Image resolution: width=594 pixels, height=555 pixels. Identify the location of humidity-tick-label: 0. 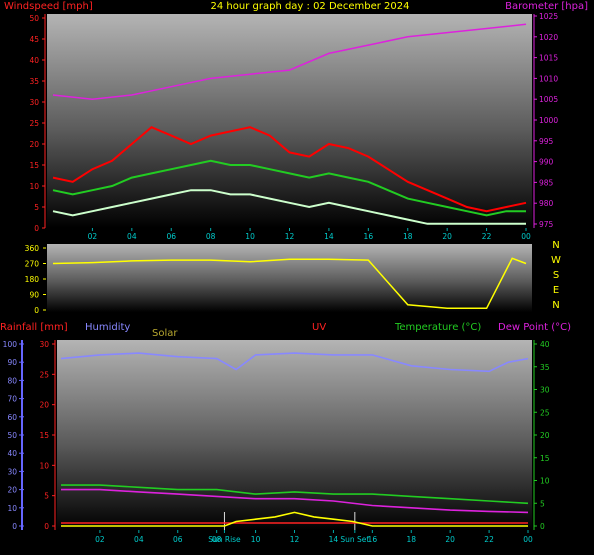
(14, 526).